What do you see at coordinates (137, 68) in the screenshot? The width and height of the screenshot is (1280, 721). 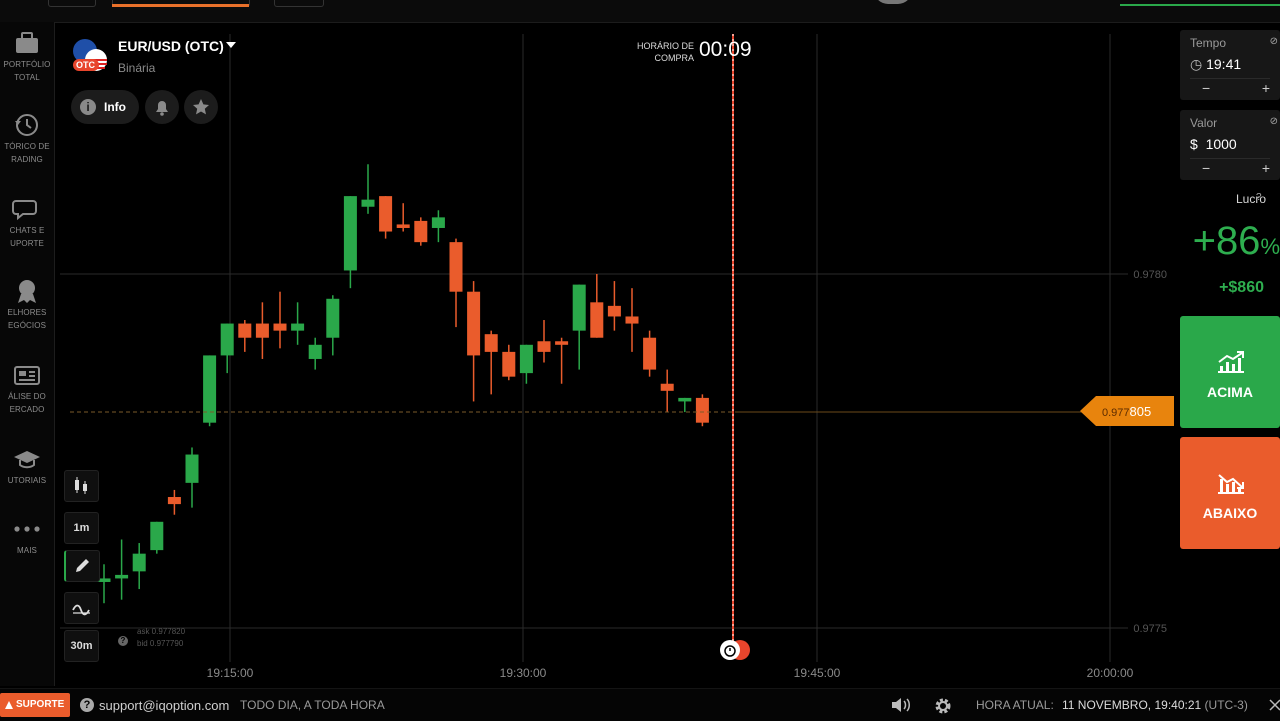 I see `asset-type: Binária` at bounding box center [137, 68].